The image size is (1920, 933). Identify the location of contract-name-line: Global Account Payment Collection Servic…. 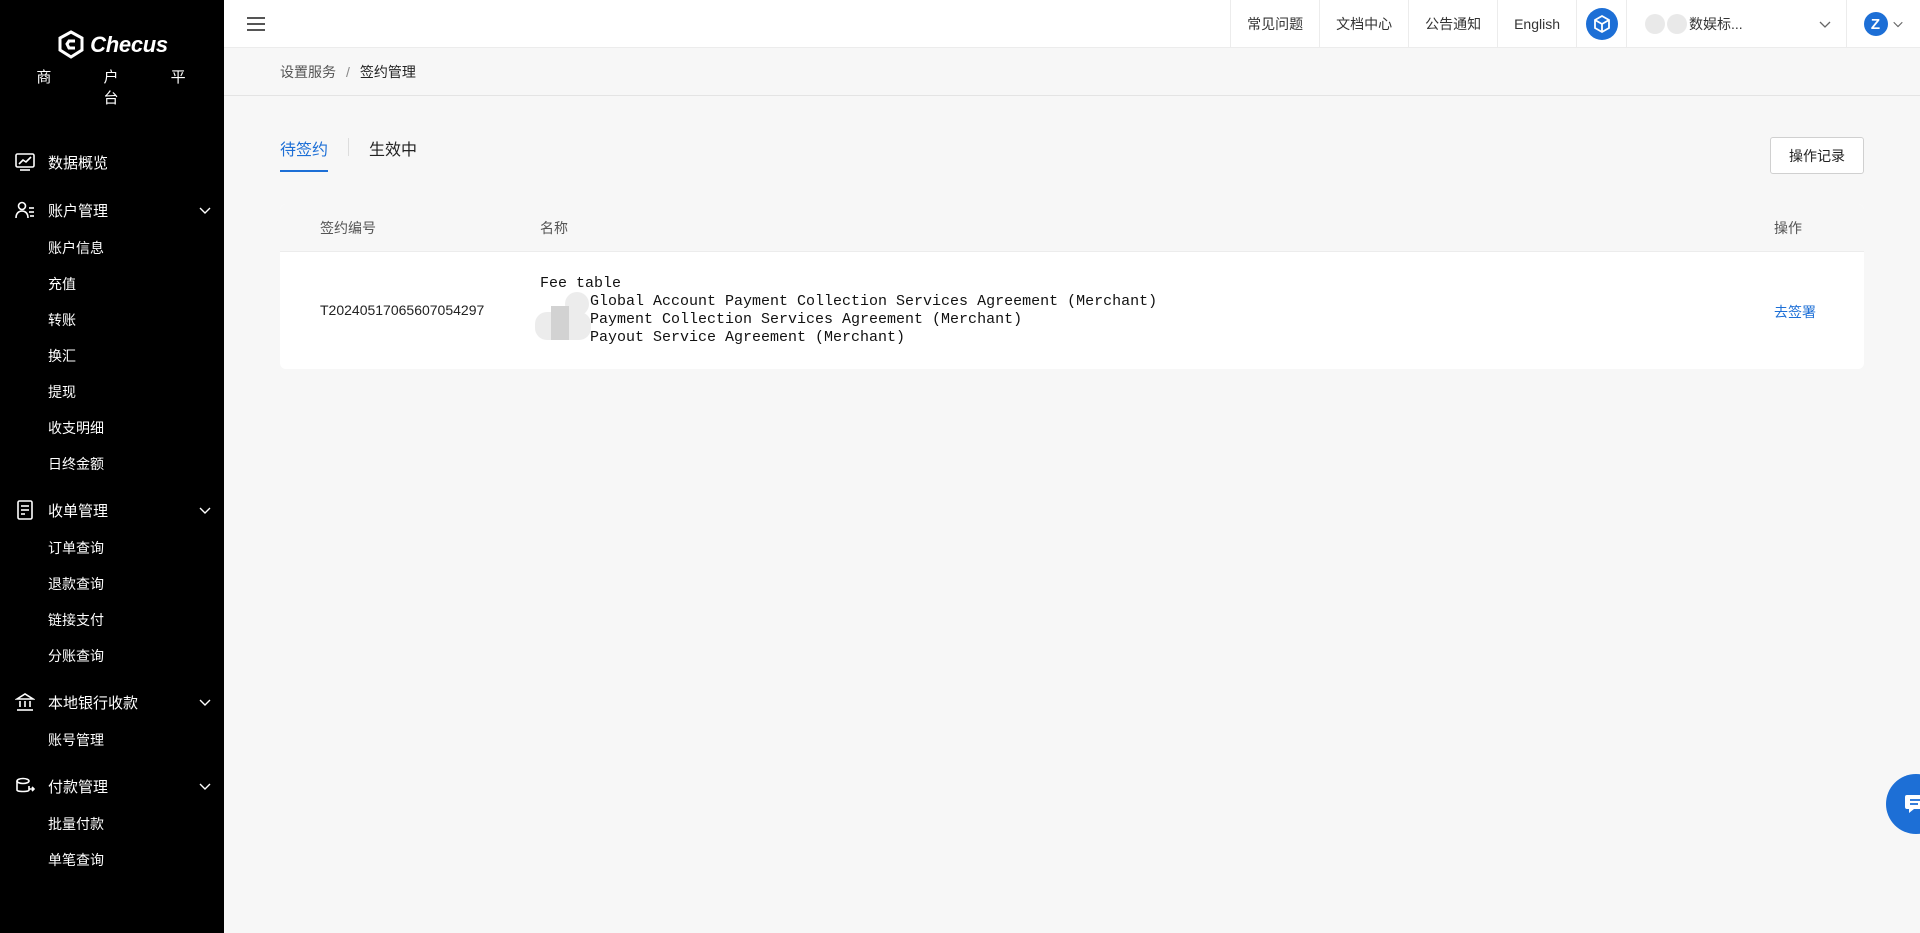
(874, 301).